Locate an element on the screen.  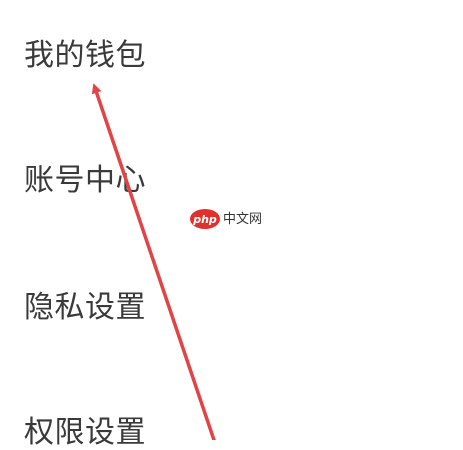
menu-item-privacy-settings: 隐私设置 is located at coordinates (85, 308).